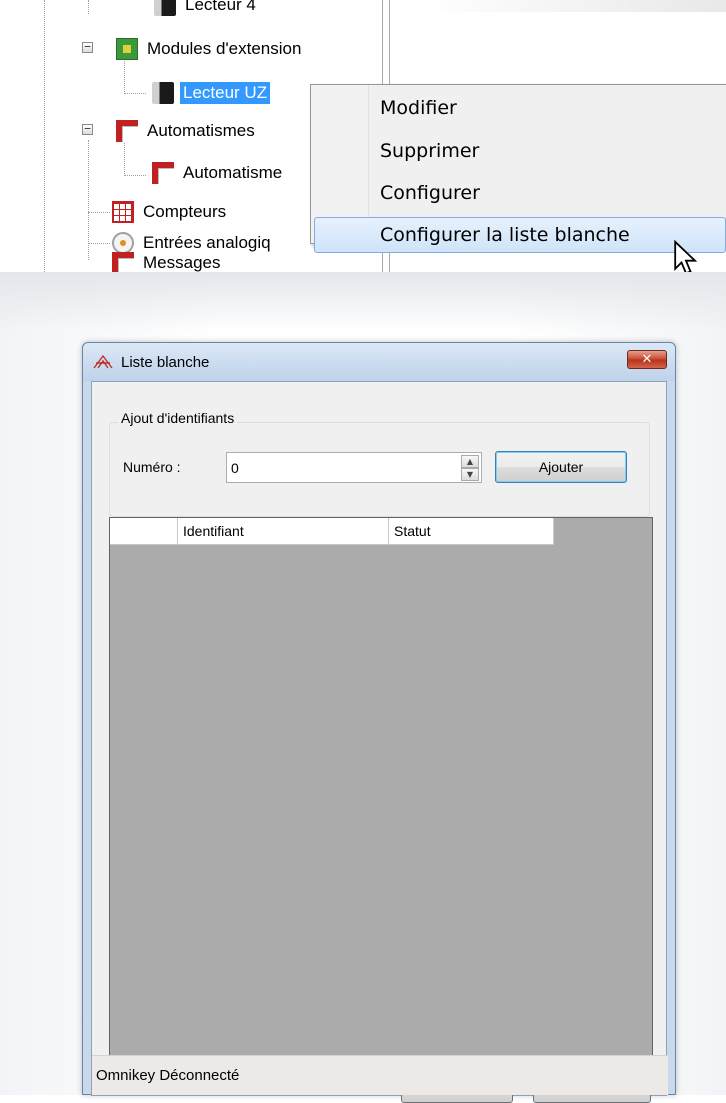 The height and width of the screenshot is (1103, 726). I want to click on dialog-title: Liste blanche, so click(165, 362).